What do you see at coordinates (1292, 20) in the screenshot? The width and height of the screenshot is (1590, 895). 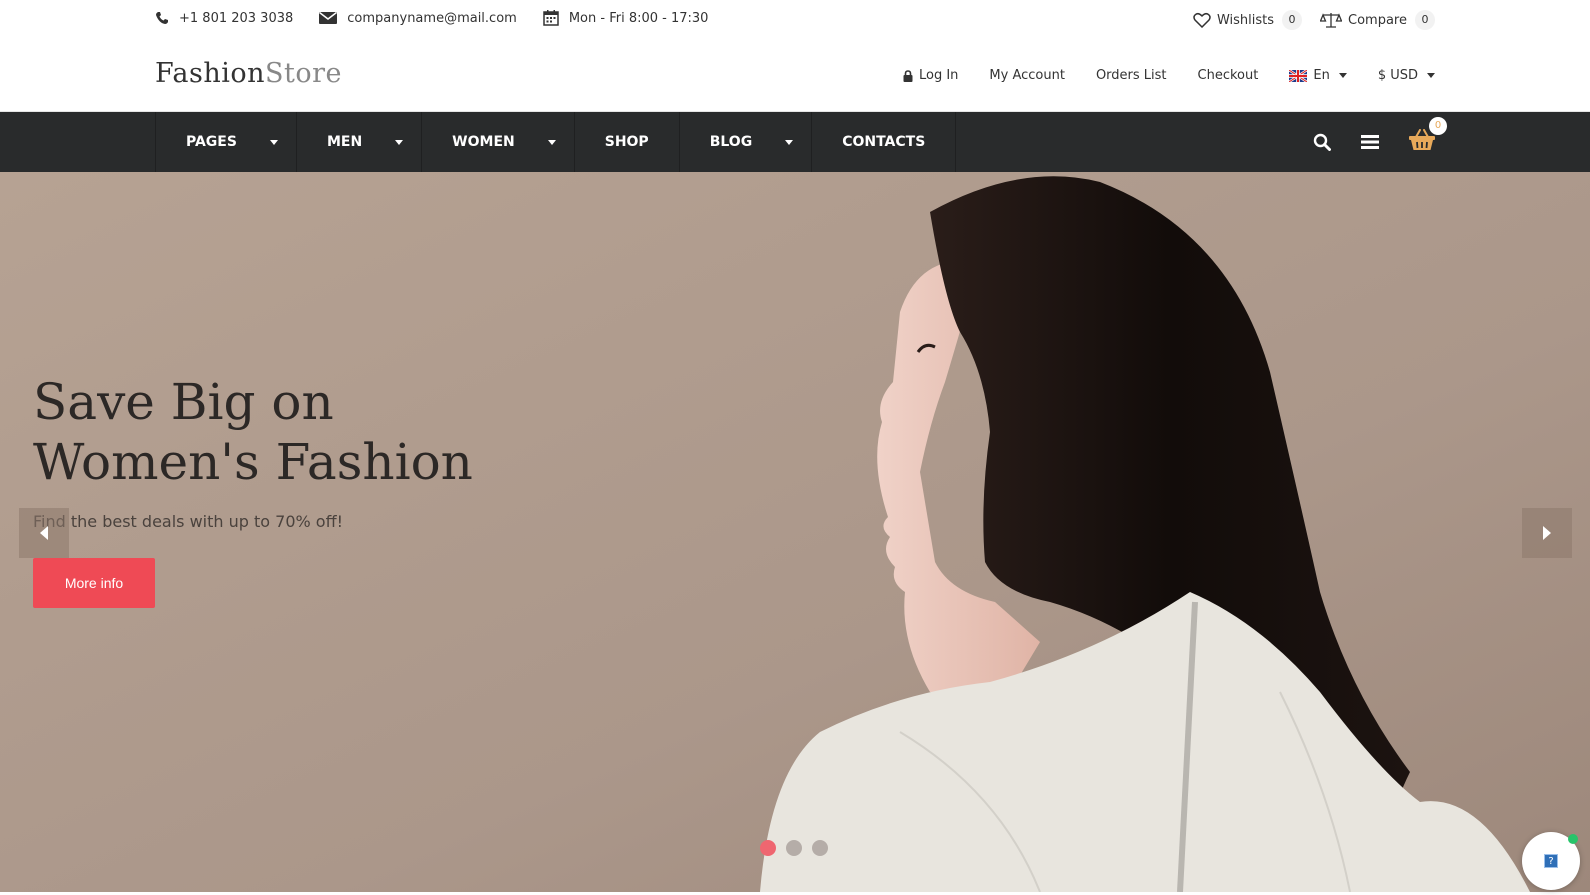 I see `wishlists-count: 0` at bounding box center [1292, 20].